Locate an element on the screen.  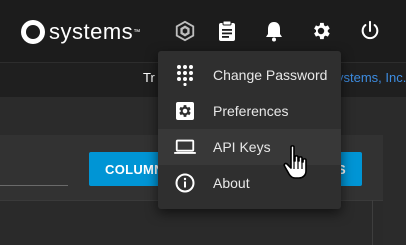
ixsystems-logo: systems ™ is located at coordinates (80, 32).